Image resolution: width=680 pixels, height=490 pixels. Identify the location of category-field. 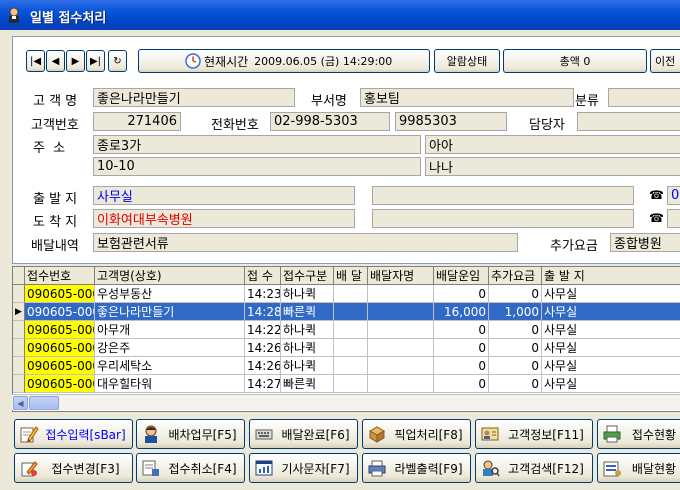
(644, 97).